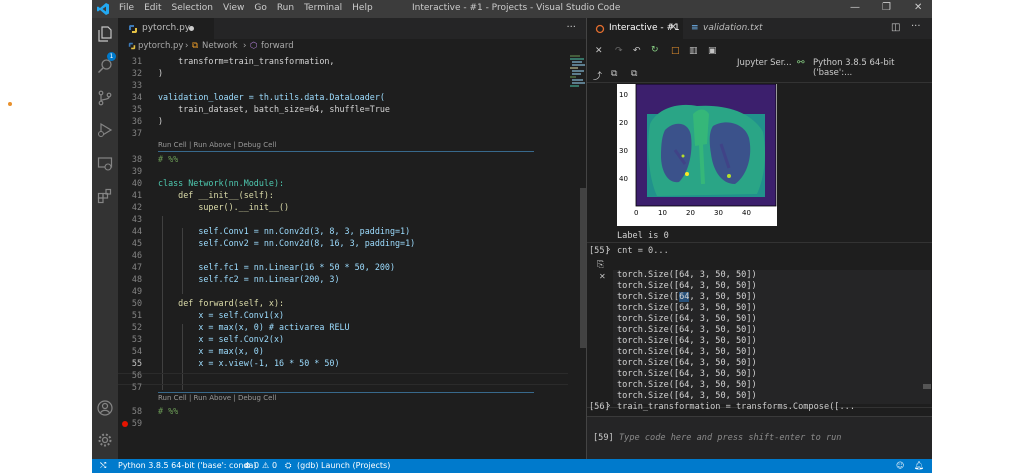  Describe the element at coordinates (105, 34) in the screenshot. I see `explorer-icon` at that location.